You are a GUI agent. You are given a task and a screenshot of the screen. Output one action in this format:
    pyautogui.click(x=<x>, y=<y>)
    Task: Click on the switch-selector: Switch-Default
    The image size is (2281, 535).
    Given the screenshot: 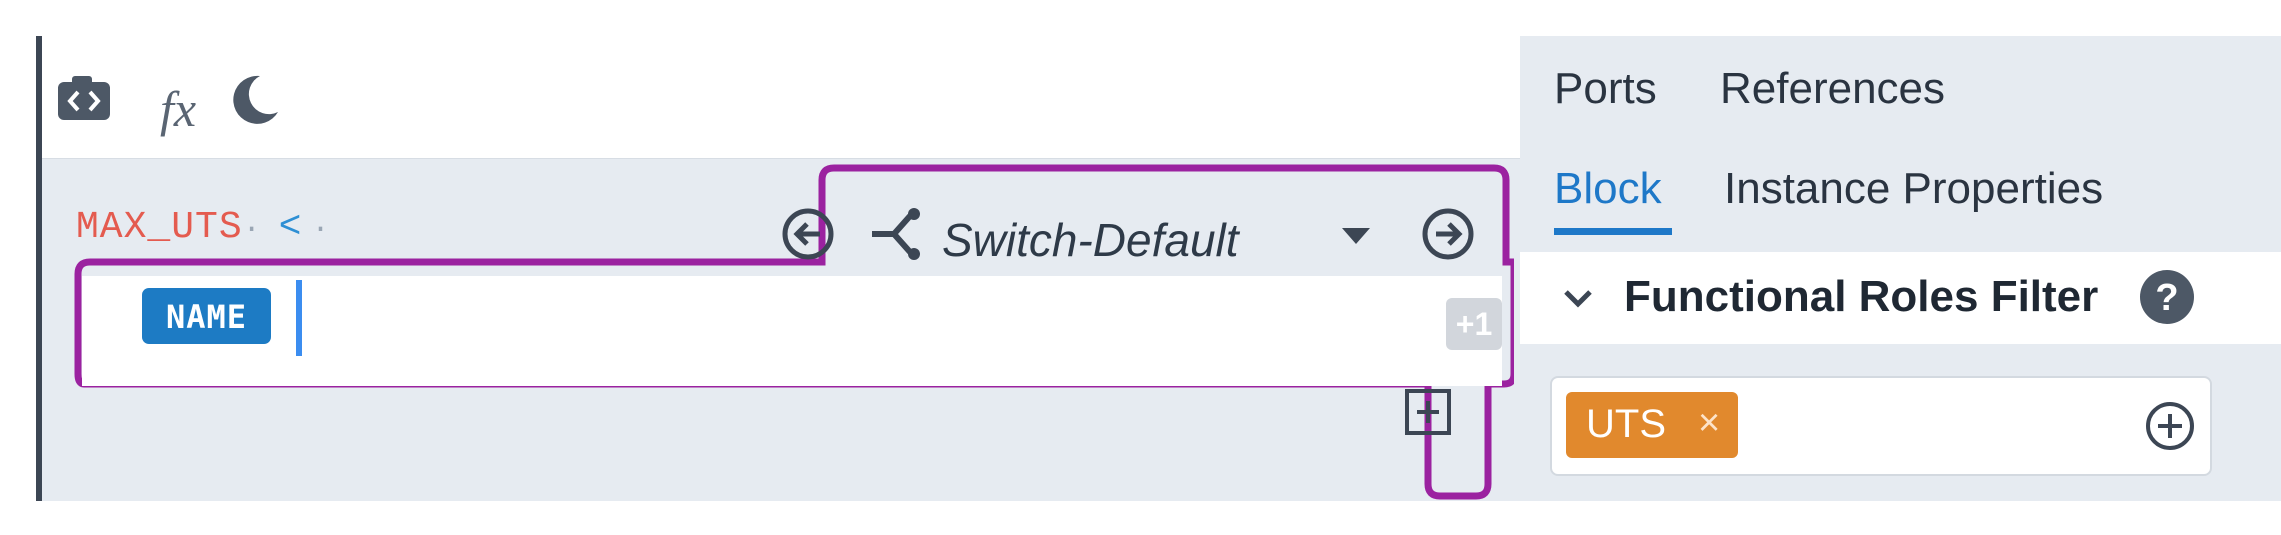 What is the action you would take?
    pyautogui.click(x=1132, y=240)
    